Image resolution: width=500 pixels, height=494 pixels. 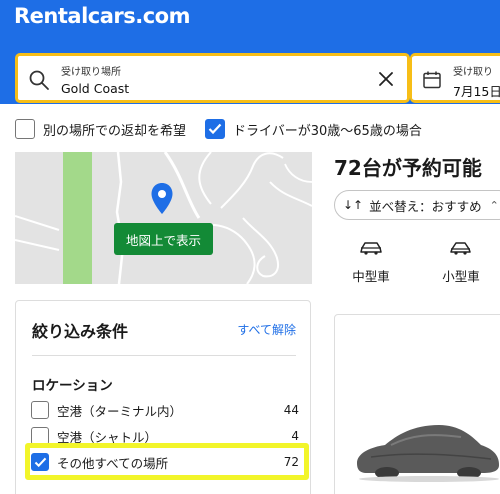 I want to click on pickup-date-field: 受け取り 7月15日, so click(x=455, y=78).